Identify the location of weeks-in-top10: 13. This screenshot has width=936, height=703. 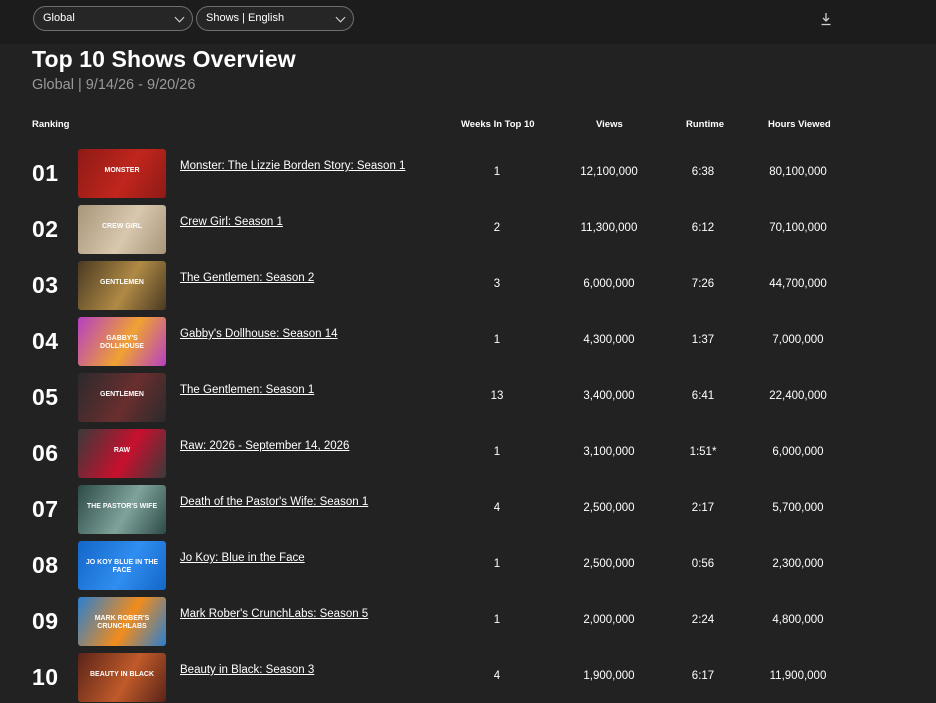
(497, 396).